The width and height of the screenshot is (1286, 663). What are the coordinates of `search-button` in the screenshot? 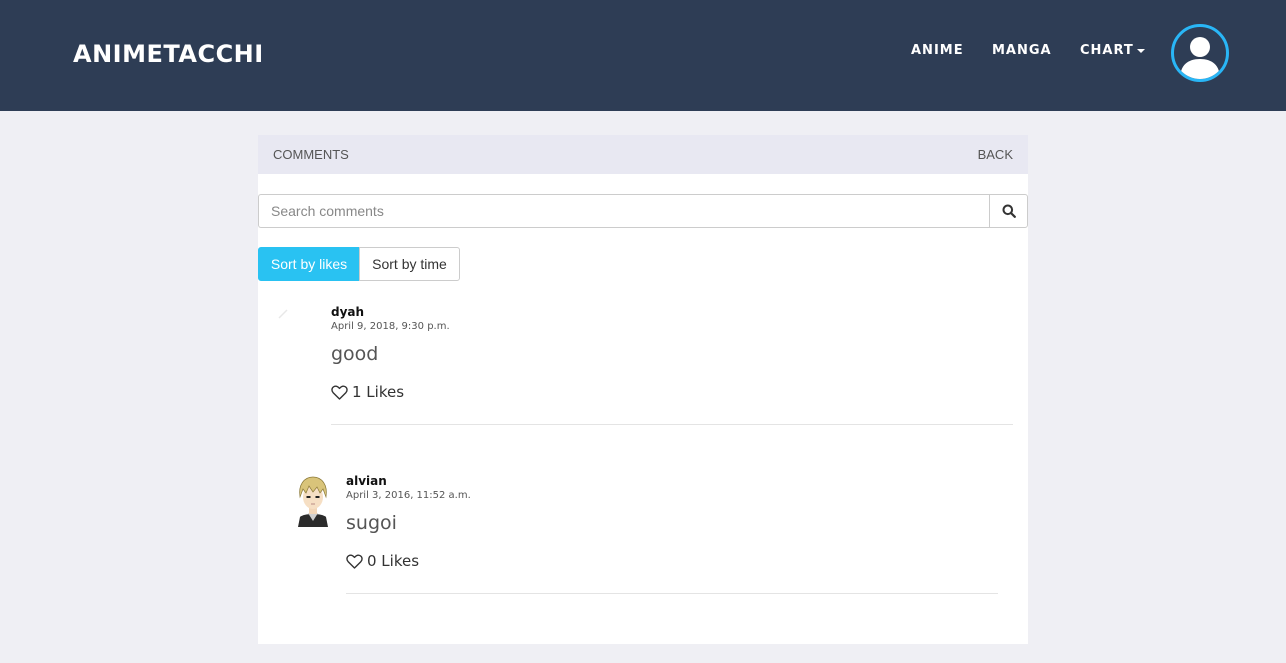 It's located at (1008, 211).